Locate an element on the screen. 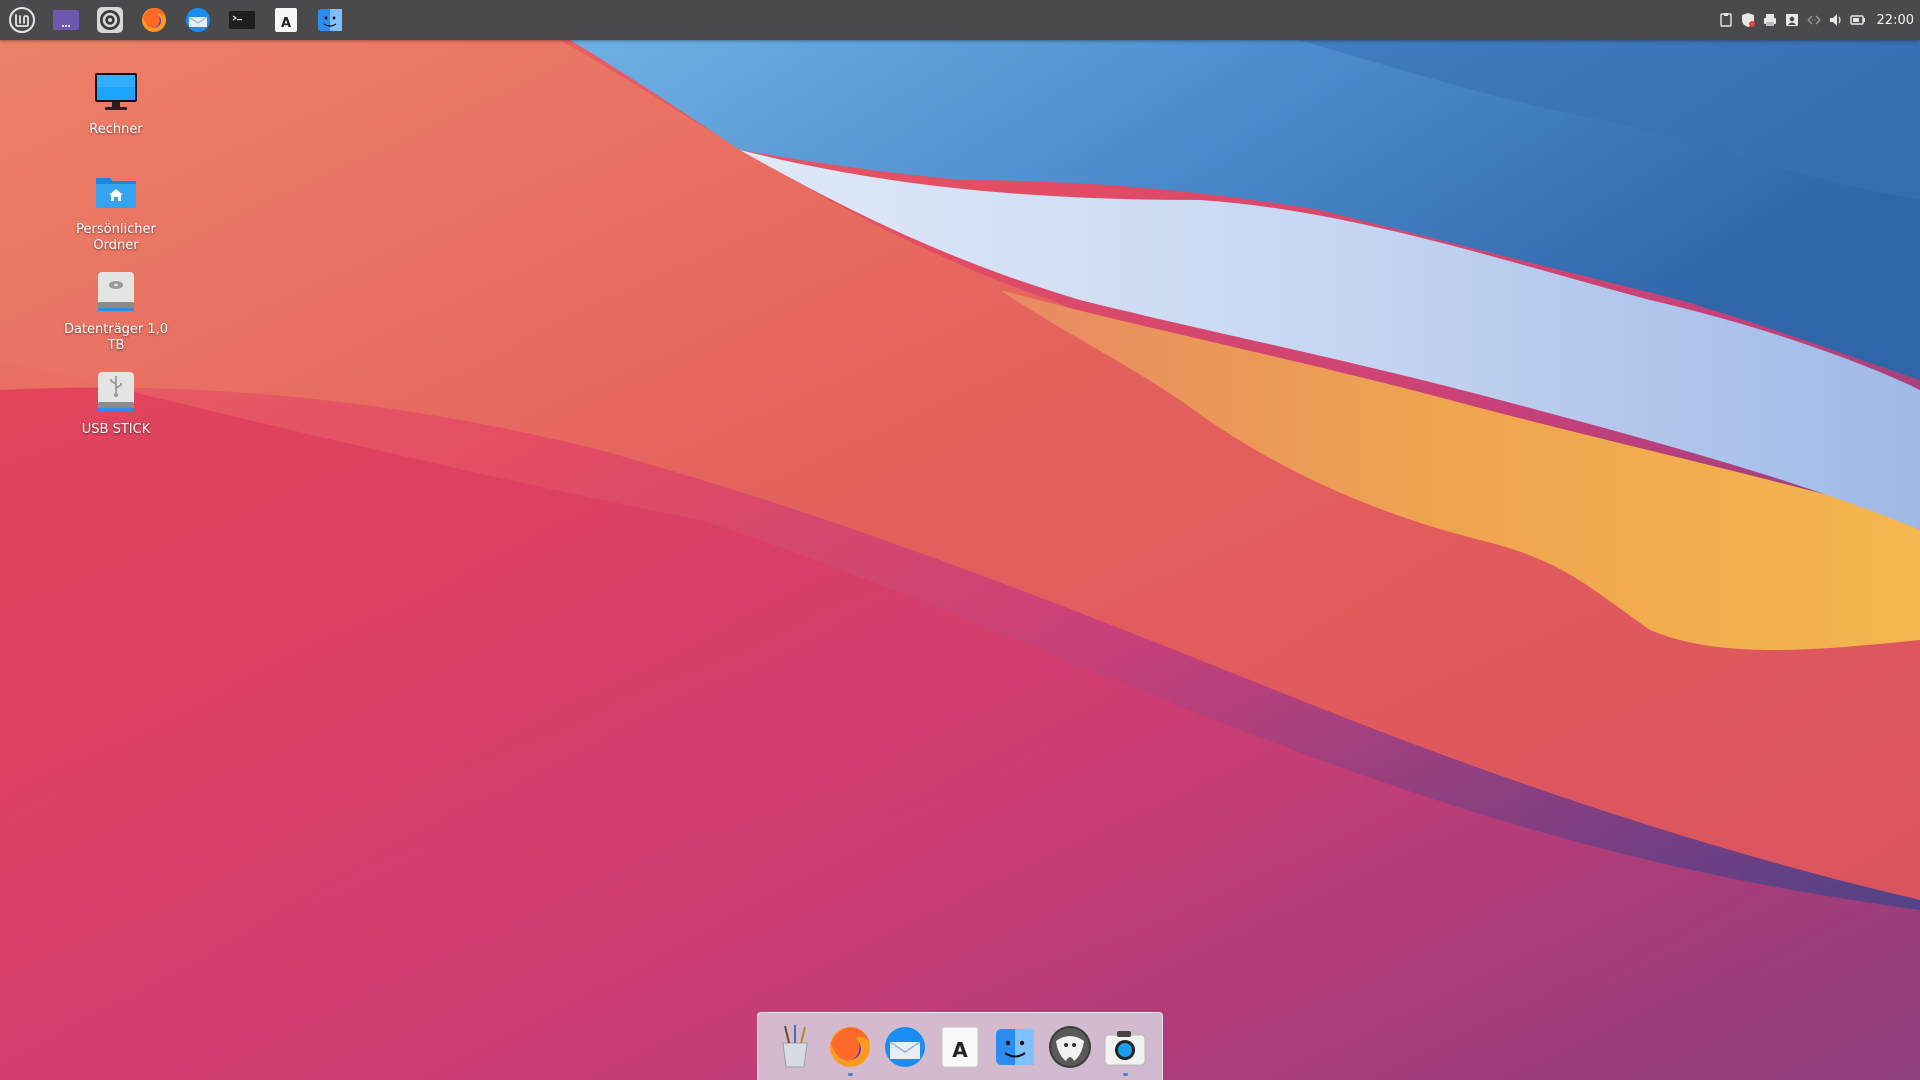  paintbrush-app-icon is located at coordinates (795, 1046).